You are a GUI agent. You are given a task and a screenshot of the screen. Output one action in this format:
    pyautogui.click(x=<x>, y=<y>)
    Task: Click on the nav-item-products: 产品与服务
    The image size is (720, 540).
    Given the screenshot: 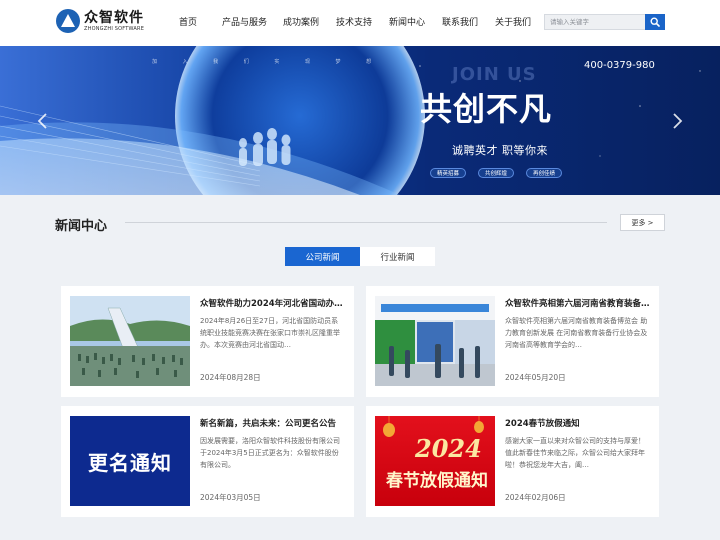 What is the action you would take?
    pyautogui.click(x=244, y=21)
    